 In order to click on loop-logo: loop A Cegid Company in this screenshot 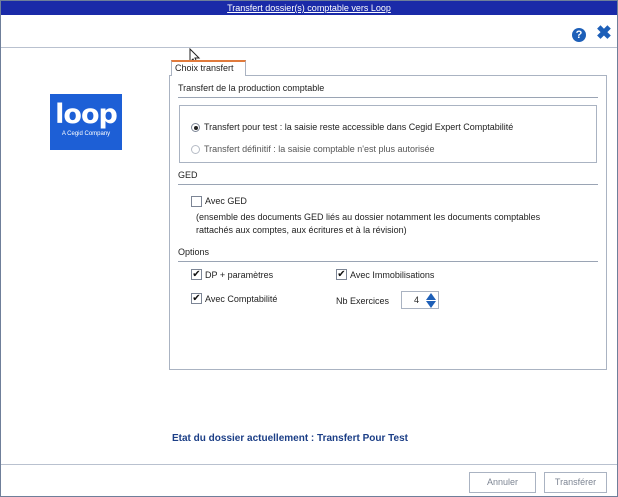, I will do `click(86, 122)`.